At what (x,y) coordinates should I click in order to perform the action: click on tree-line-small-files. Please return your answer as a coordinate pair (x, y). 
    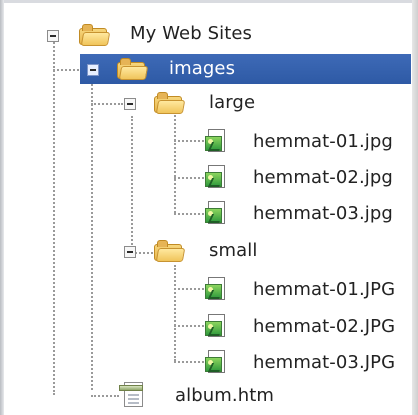
    Looking at the image, I should click on (175, 313).